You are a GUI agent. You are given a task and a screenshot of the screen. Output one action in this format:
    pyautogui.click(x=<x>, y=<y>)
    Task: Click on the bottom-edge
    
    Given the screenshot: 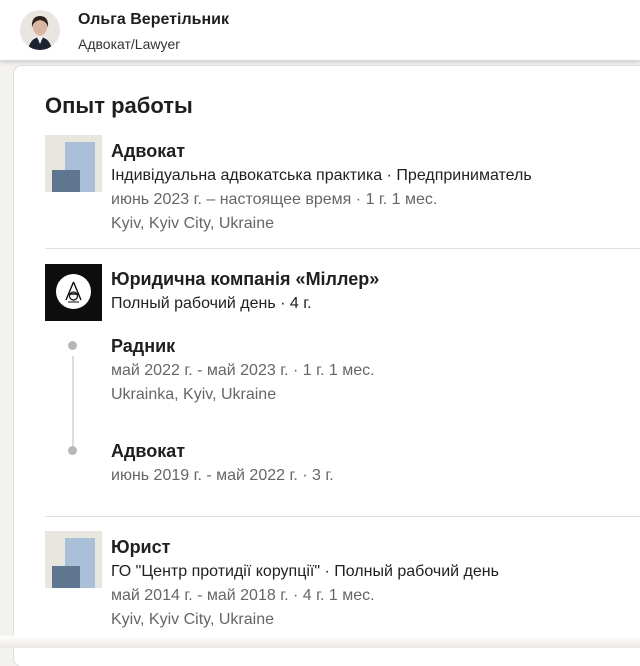 What is the action you would take?
    pyautogui.click(x=320, y=642)
    